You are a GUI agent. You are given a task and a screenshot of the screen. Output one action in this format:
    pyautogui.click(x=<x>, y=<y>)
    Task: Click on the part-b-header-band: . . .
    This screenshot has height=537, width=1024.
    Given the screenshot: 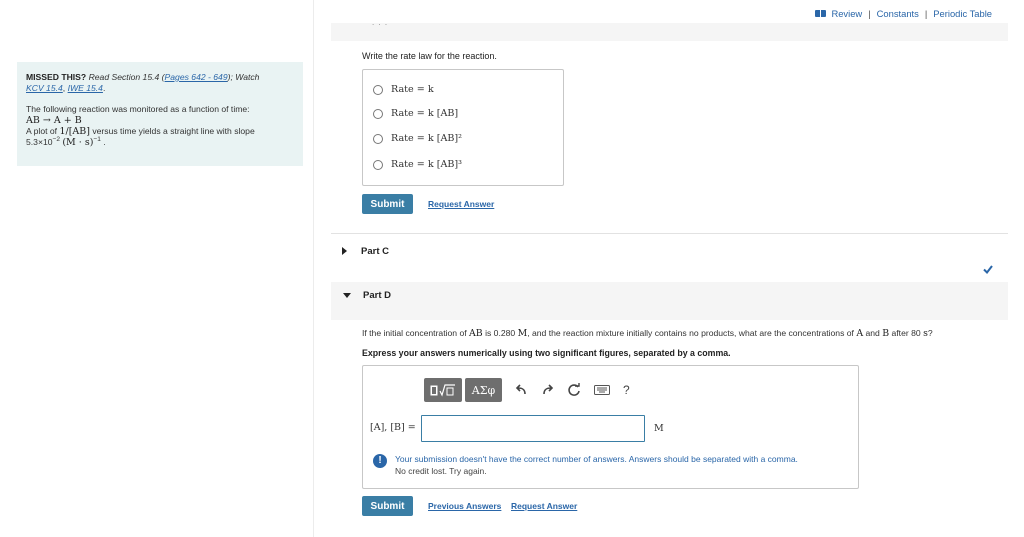 What is the action you would take?
    pyautogui.click(x=669, y=29)
    